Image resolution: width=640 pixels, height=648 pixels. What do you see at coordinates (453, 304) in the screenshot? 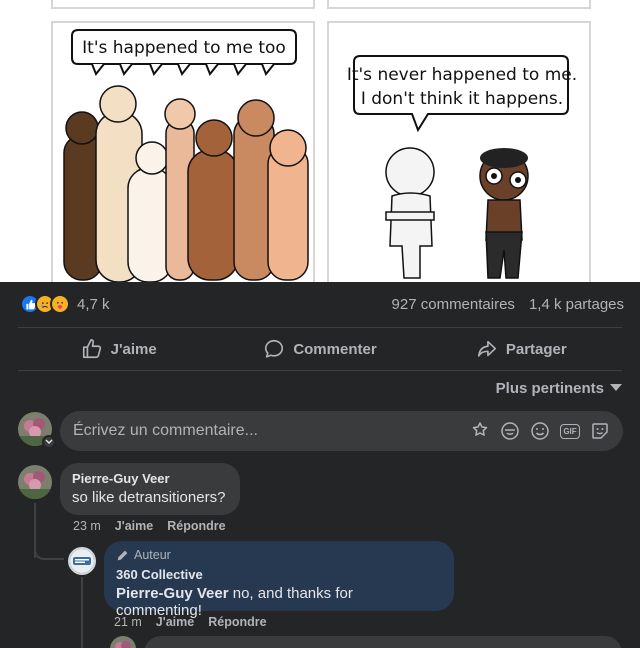
I see `comments-count: 927 commentaires` at bounding box center [453, 304].